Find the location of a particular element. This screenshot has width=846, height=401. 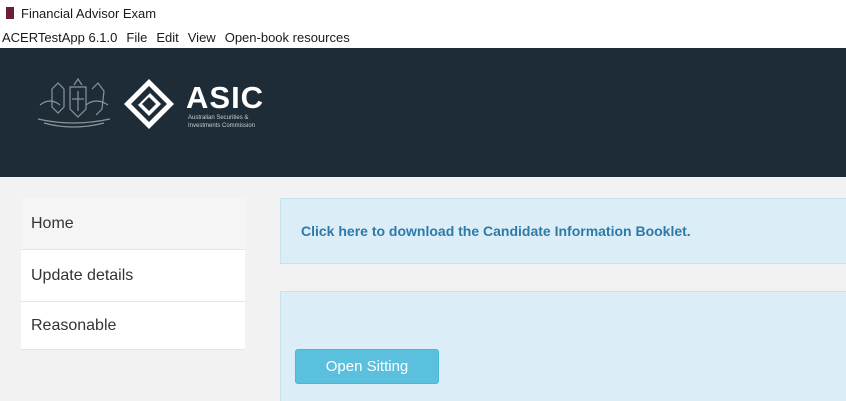

asic-subtitle-line2: Investments Commission is located at coordinates (222, 126).